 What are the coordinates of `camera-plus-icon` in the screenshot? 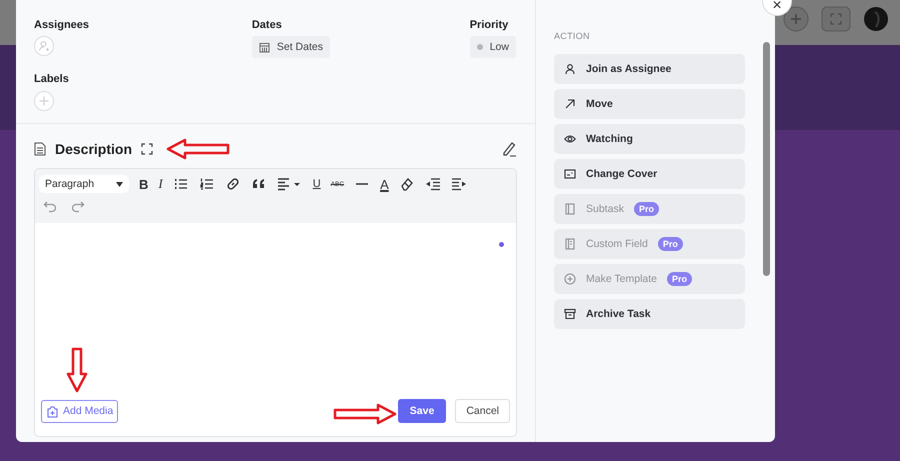 It's located at (52, 411).